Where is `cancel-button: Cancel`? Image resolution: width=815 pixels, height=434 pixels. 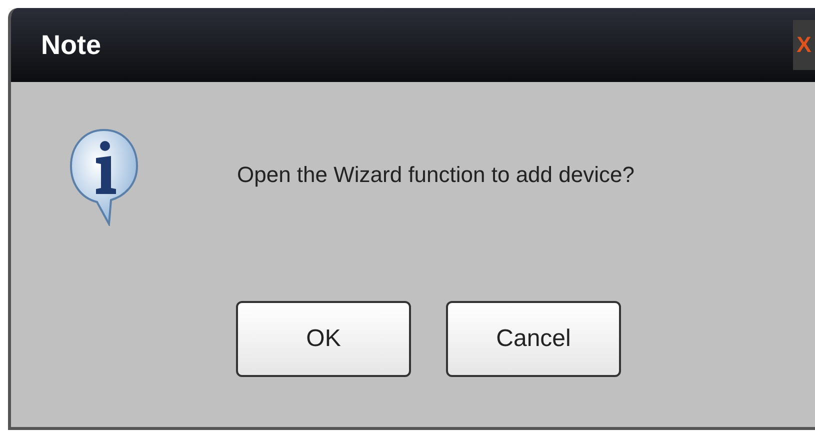
cancel-button: Cancel is located at coordinates (533, 339).